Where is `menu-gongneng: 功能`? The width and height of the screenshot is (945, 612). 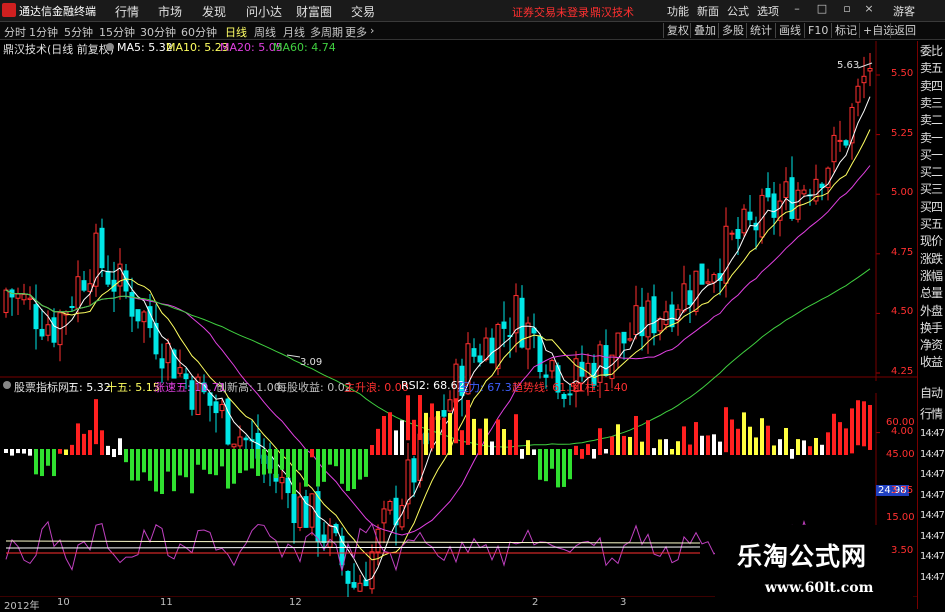 menu-gongneng: 功能 is located at coordinates (678, 11).